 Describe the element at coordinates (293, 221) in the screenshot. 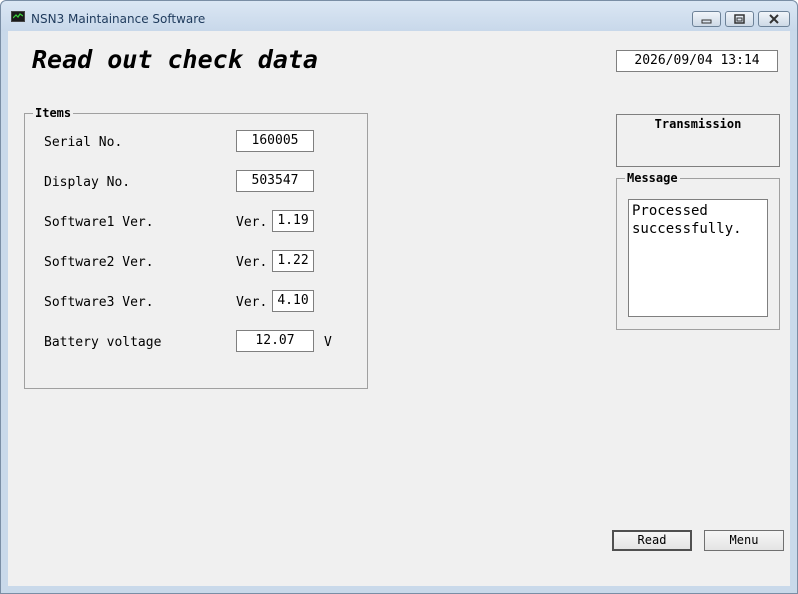

I see `software1-field: 1.19` at that location.